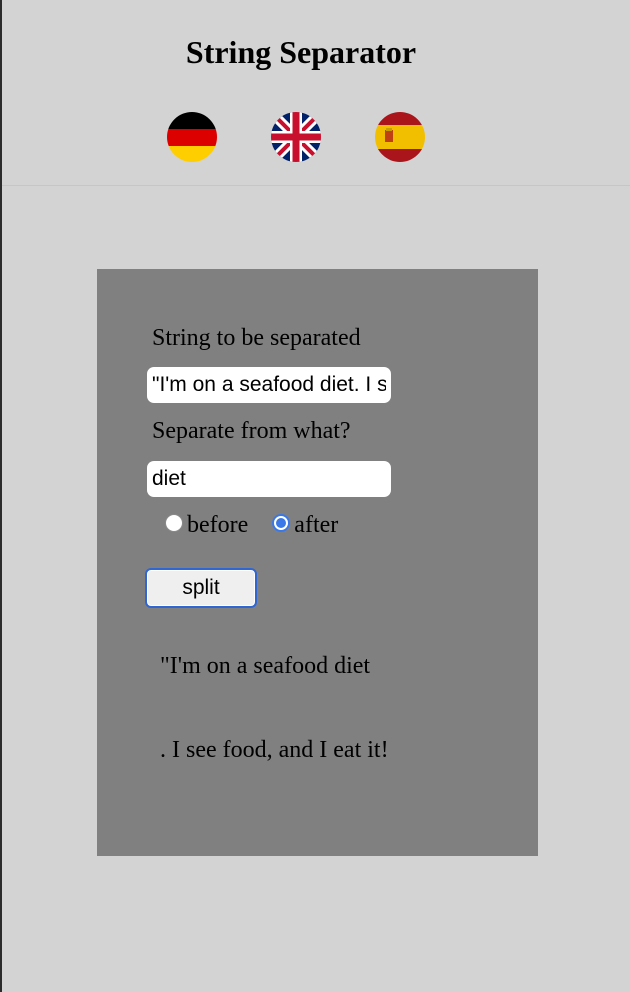 The image size is (630, 992). I want to click on germany-flag-icon, so click(192, 137).